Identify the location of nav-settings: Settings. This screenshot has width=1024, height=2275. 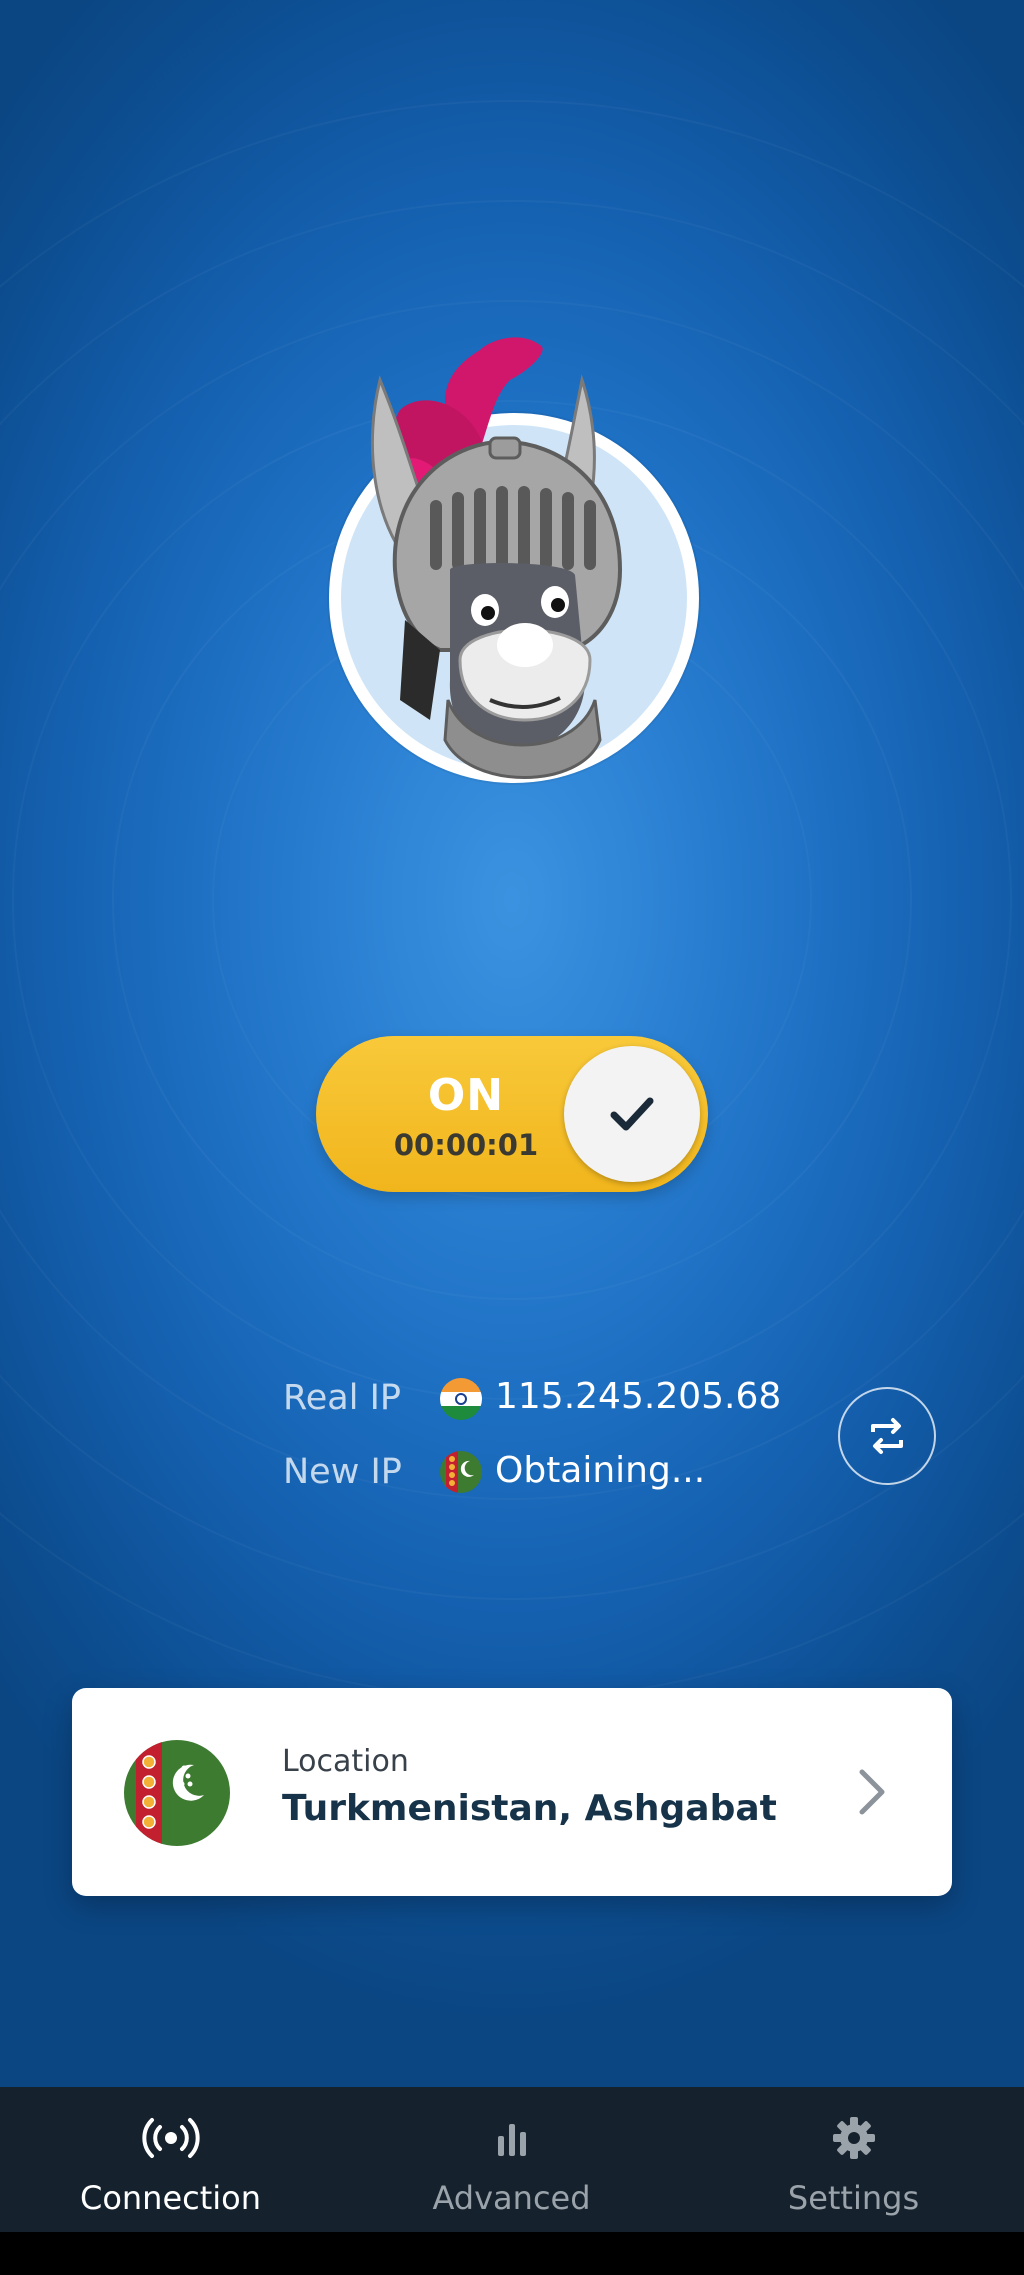
(853, 2159).